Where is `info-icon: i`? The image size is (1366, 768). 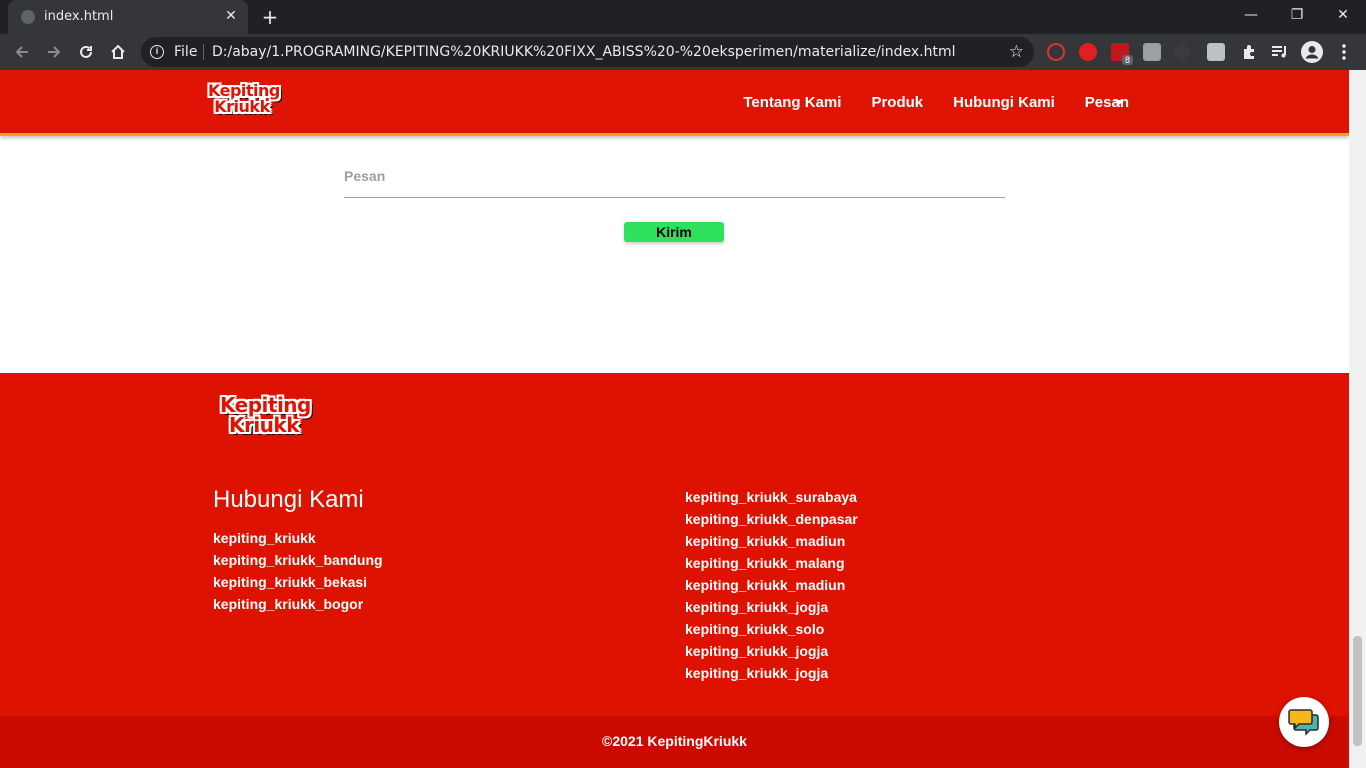 info-icon: i is located at coordinates (157, 52).